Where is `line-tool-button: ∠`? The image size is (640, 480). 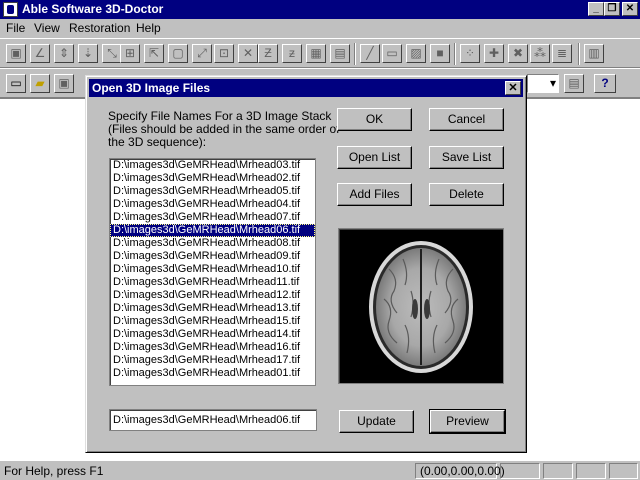
line-tool-button: ∠ is located at coordinates (40, 53).